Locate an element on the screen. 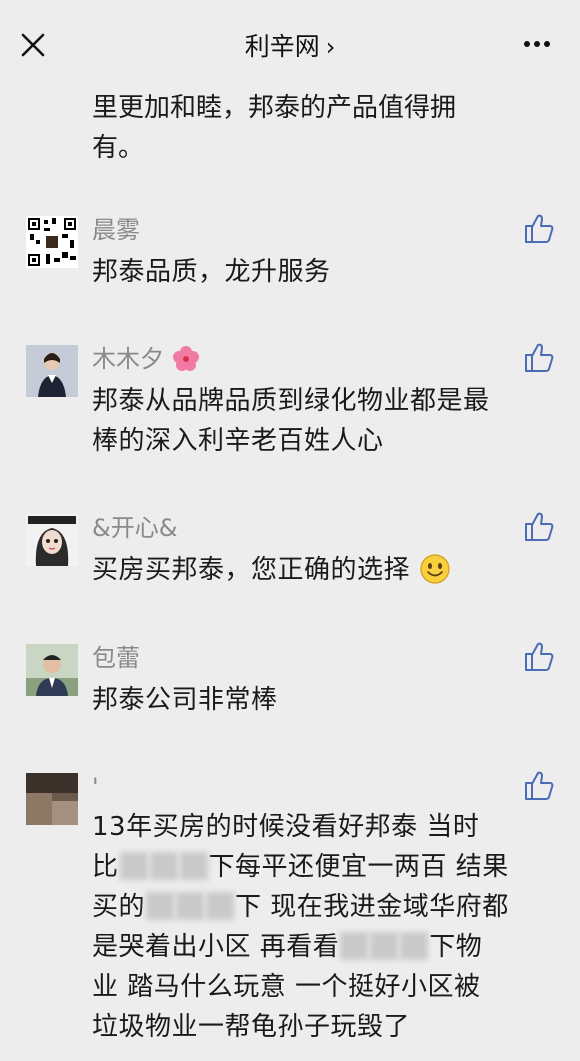  comment-nickname: &开心& is located at coordinates (135, 528).